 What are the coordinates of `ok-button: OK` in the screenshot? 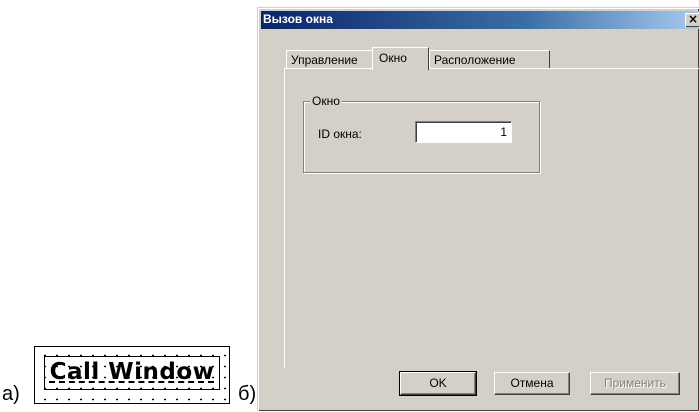 It's located at (438, 383).